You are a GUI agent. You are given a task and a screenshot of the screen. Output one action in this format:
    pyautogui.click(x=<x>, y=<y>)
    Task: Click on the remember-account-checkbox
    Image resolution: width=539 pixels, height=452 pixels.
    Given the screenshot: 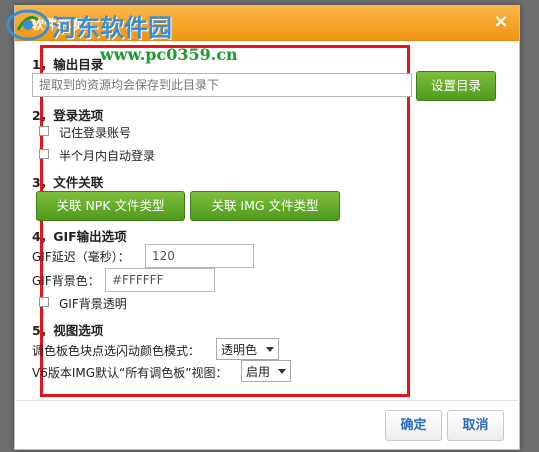 What is the action you would take?
    pyautogui.click(x=44, y=131)
    